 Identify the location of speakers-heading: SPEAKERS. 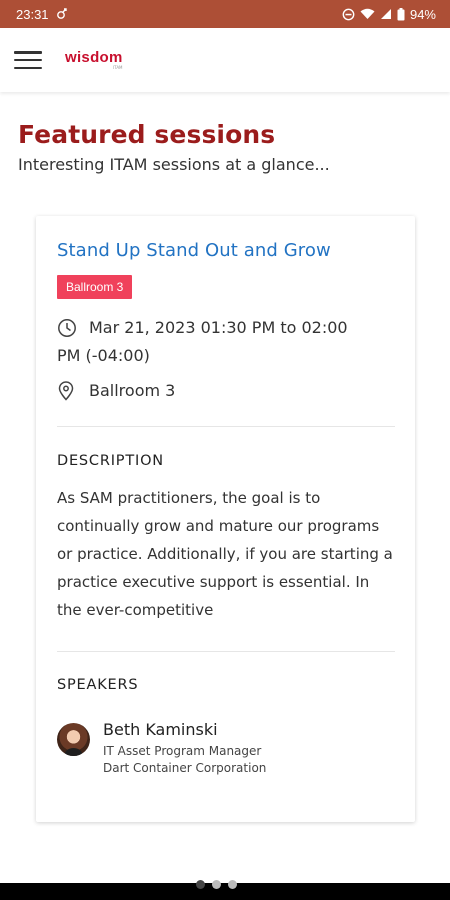
(98, 685).